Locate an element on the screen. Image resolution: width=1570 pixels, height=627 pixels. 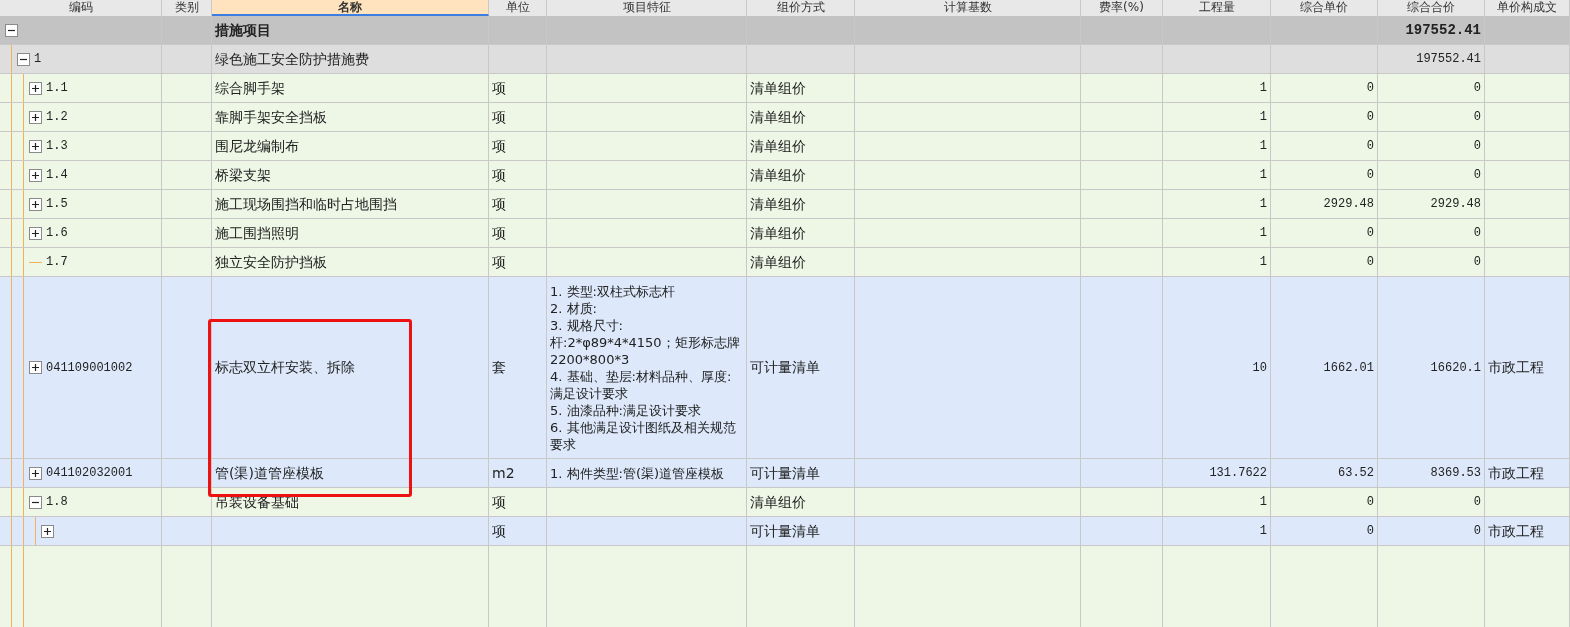
item-code: 1.8 is located at coordinates (57, 502).